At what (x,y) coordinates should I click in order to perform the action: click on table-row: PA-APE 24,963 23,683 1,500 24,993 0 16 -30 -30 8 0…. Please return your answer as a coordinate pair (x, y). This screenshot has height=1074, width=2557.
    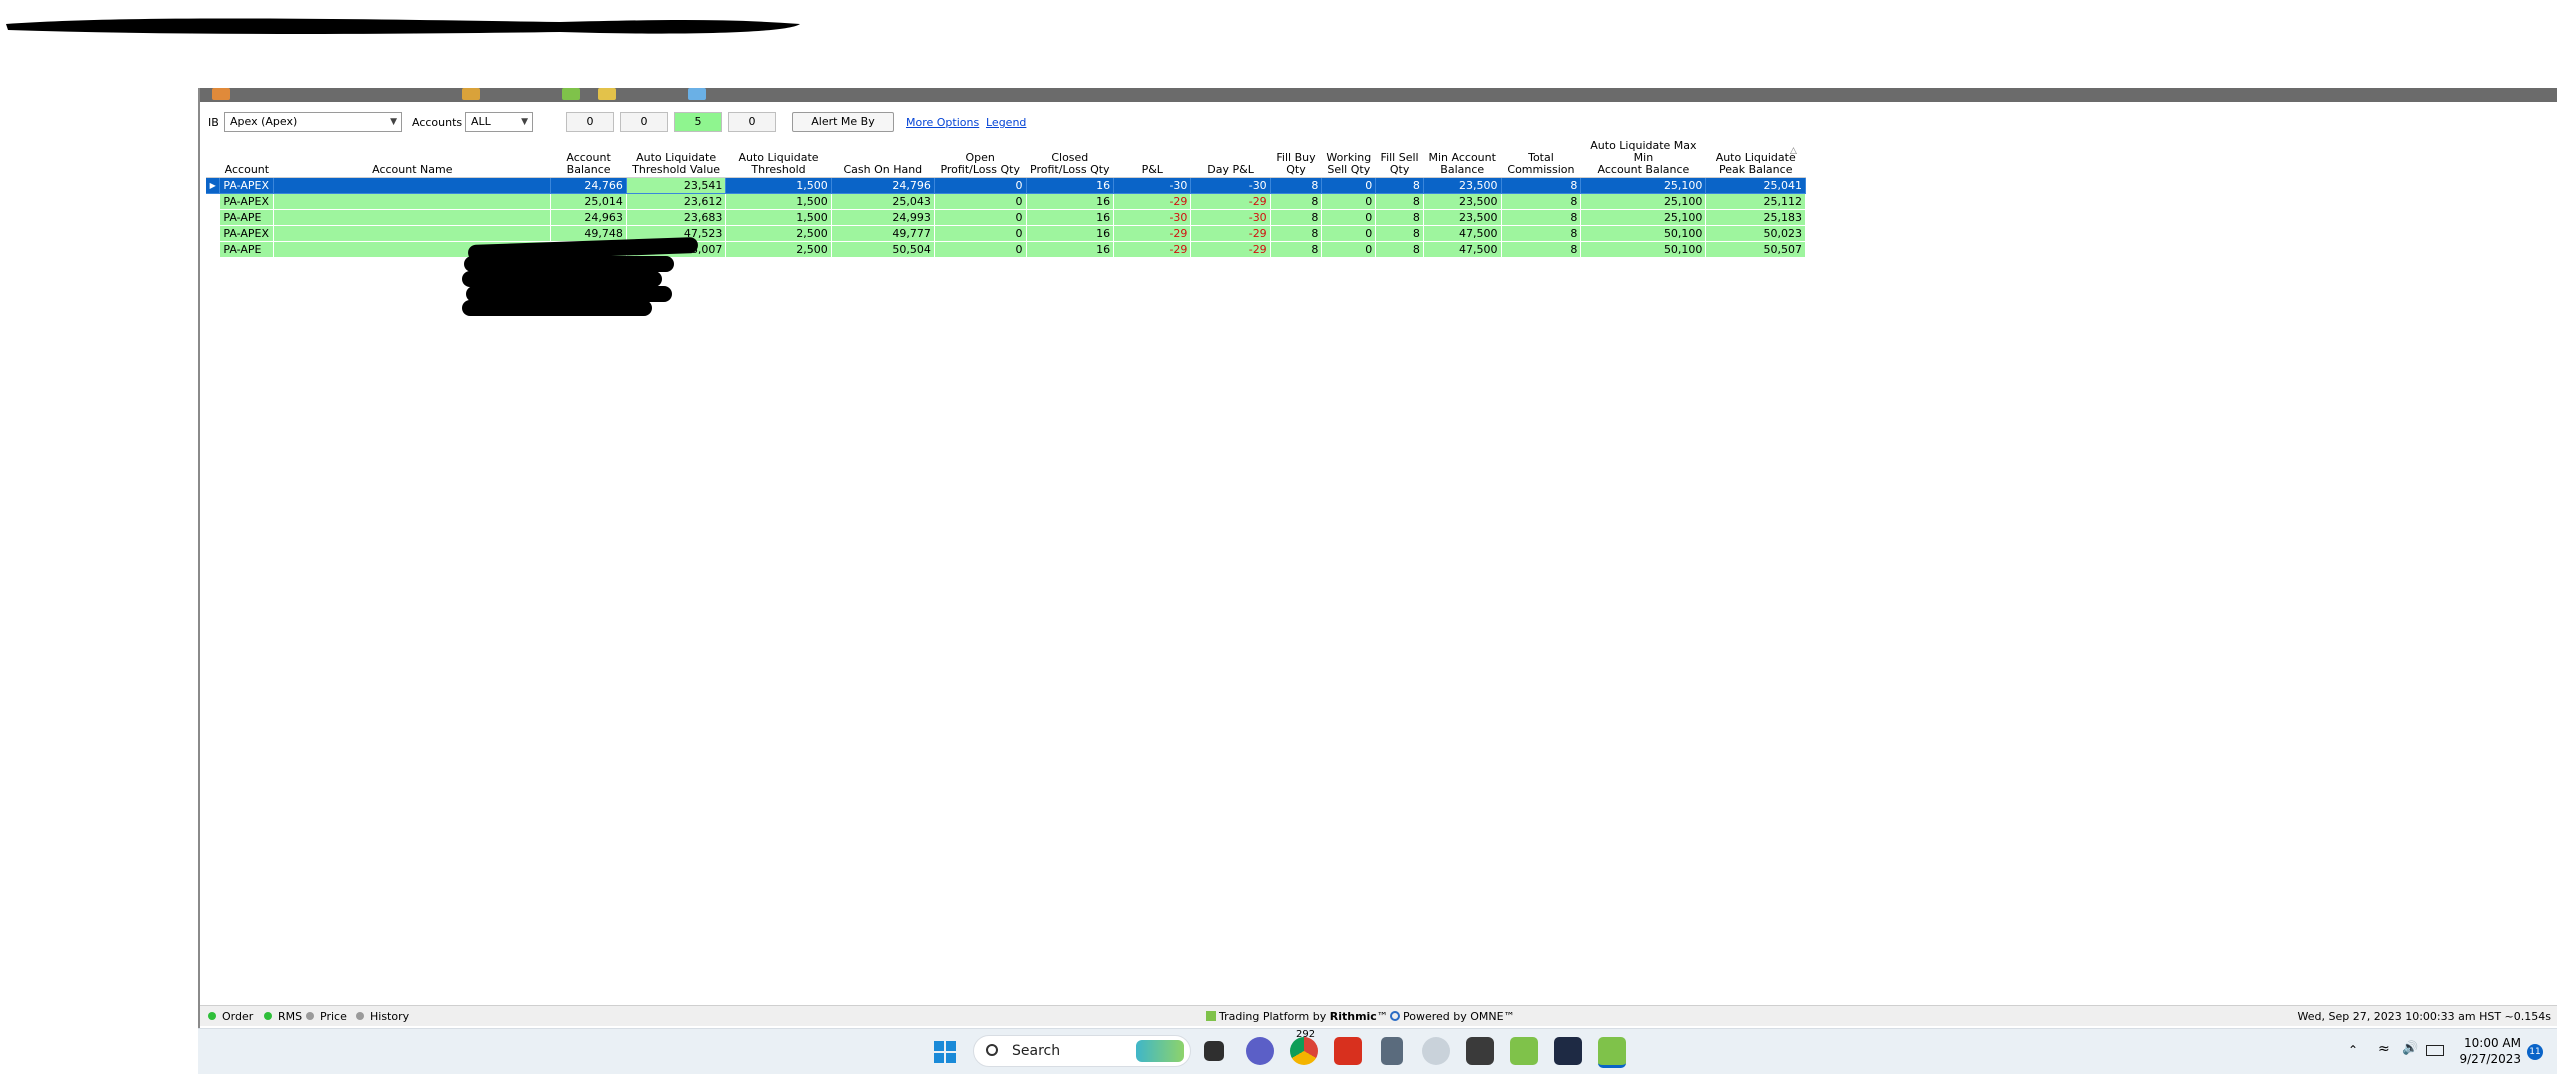
    Looking at the image, I should click on (1006, 217).